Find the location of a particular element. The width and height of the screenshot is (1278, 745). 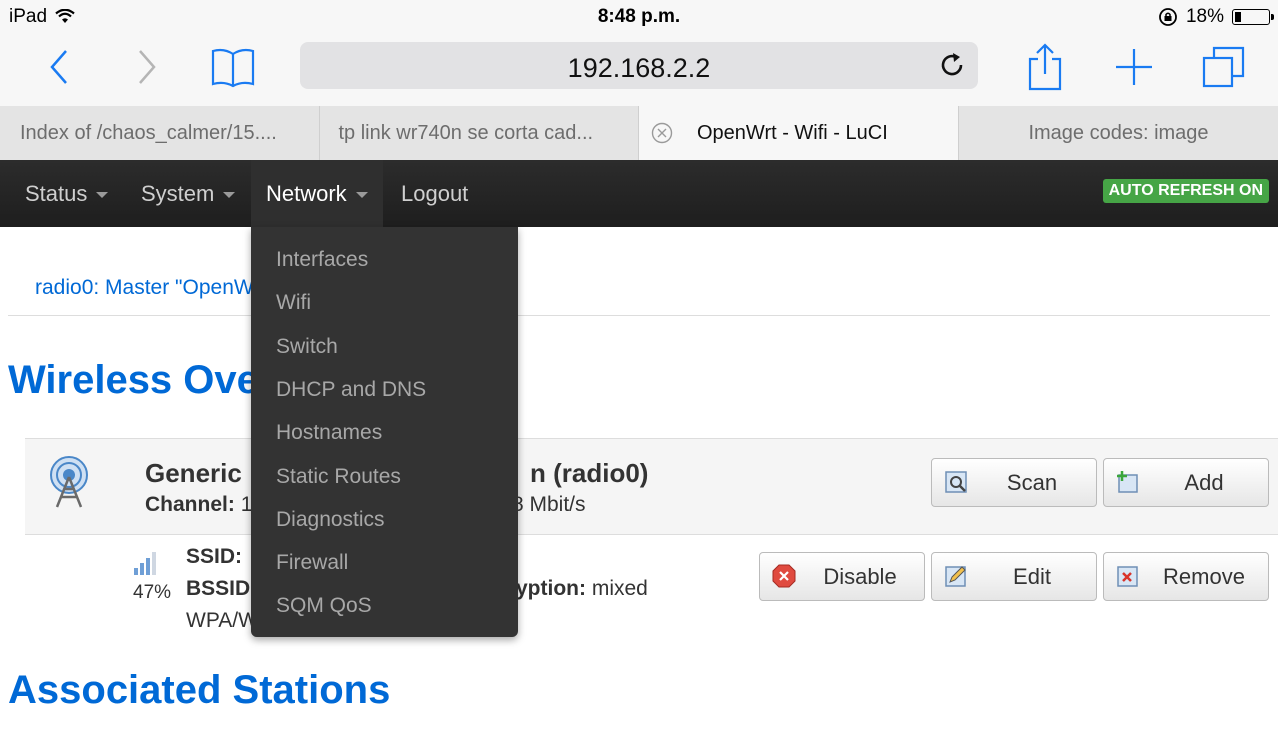

tab-image-codes: Image codes: image is located at coordinates (1118, 133).